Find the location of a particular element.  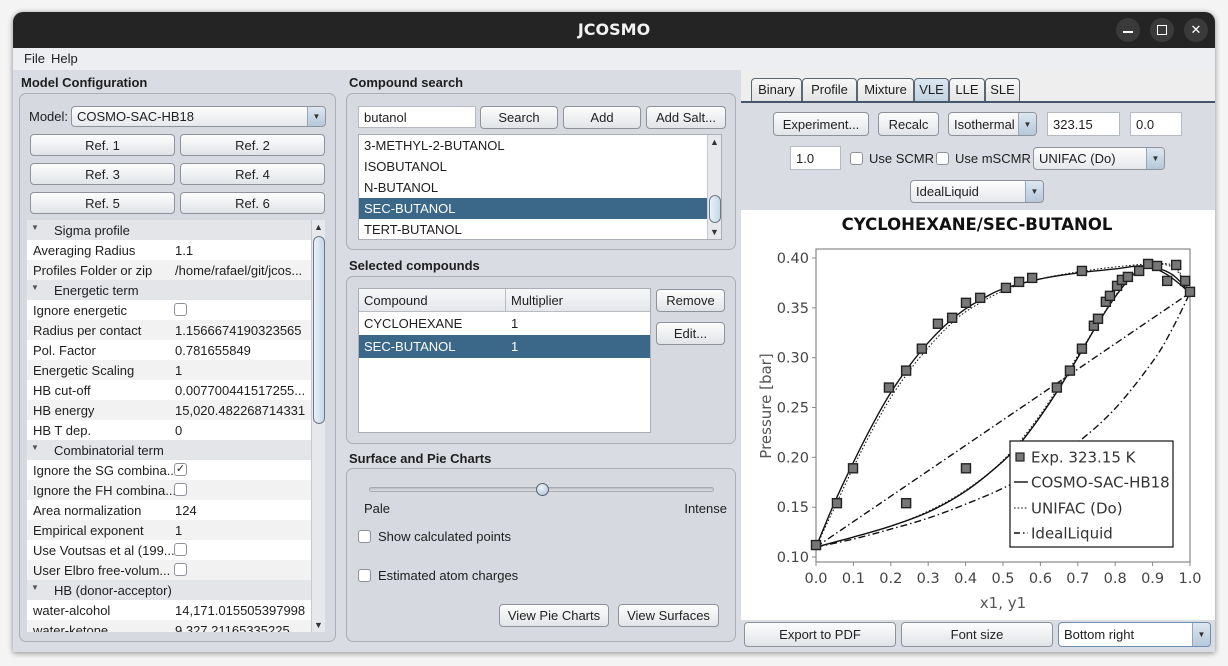

use-scmr-checkbox is located at coordinates (856, 158).